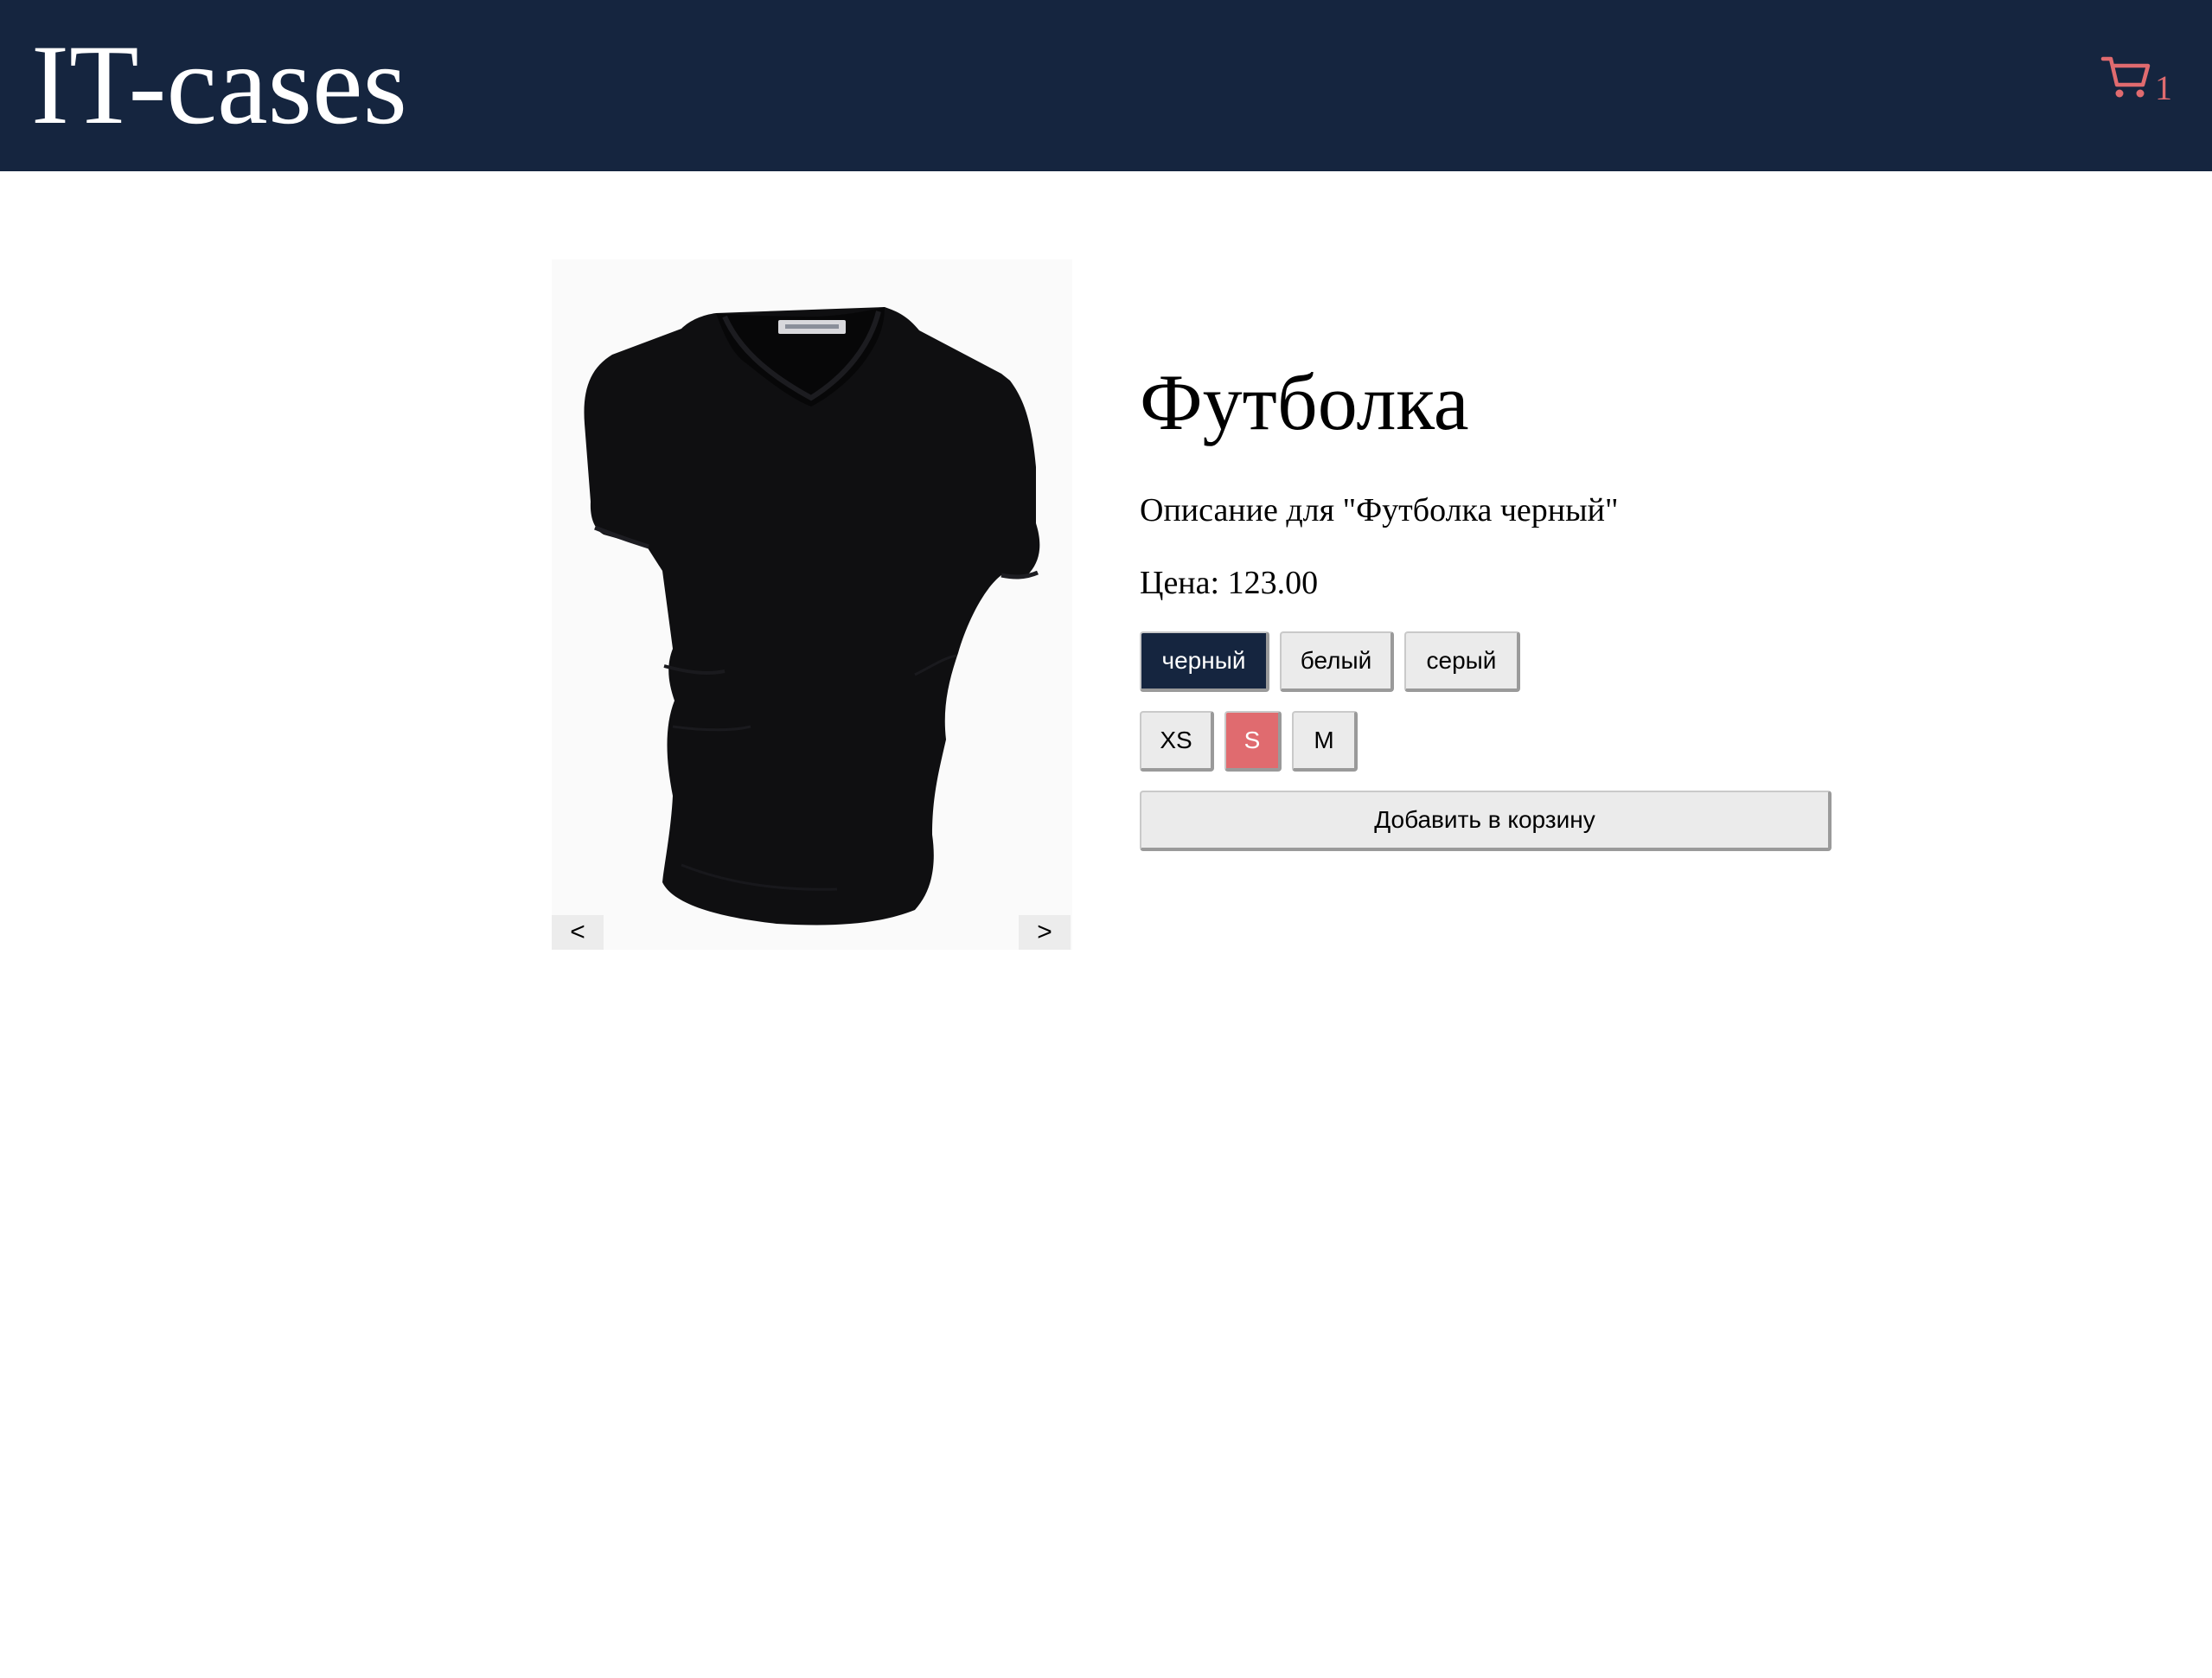 The image size is (2212, 1678). I want to click on product-description: Описание для "Футболка черный", so click(1379, 510).